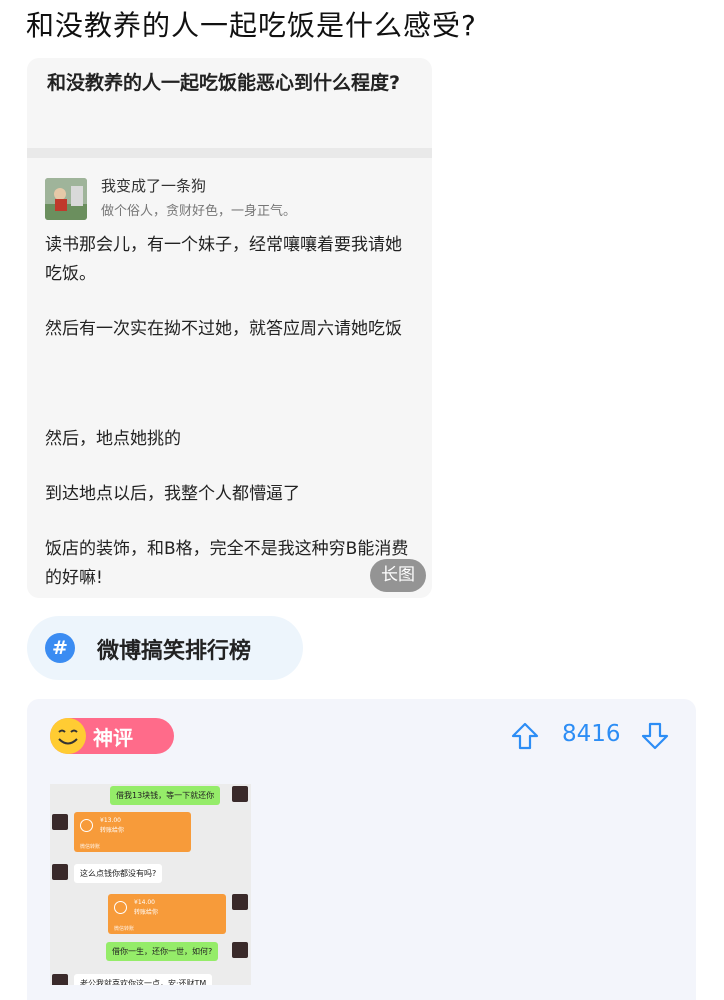 Image resolution: width=724 pixels, height=1000 pixels. What do you see at coordinates (591, 734) in the screenshot?
I see `vote-count: 8416` at bounding box center [591, 734].